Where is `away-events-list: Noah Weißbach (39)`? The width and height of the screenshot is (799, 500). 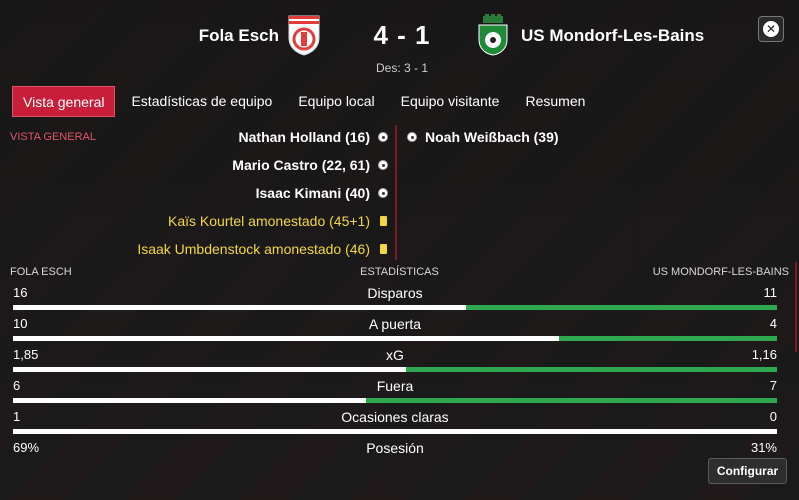
away-events-list: Noah Weißbach (39) is located at coordinates (555, 137).